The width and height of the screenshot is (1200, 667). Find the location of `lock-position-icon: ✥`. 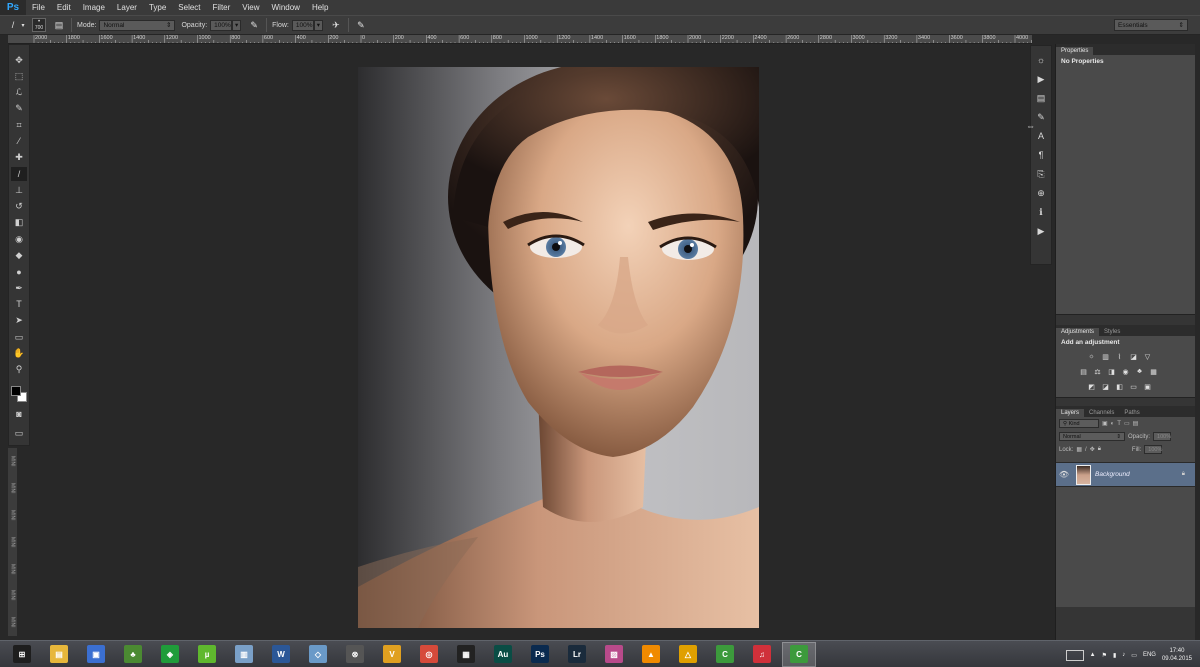

lock-position-icon: ✥ is located at coordinates (1092, 449).